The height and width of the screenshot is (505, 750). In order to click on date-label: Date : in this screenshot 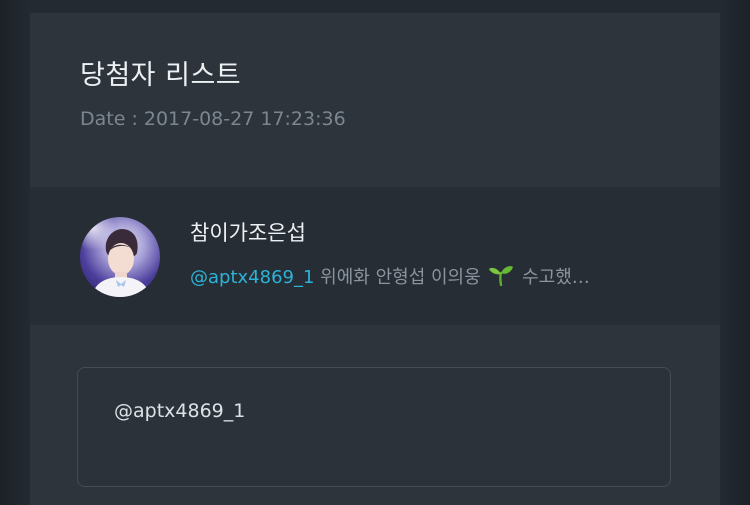, I will do `click(109, 119)`.